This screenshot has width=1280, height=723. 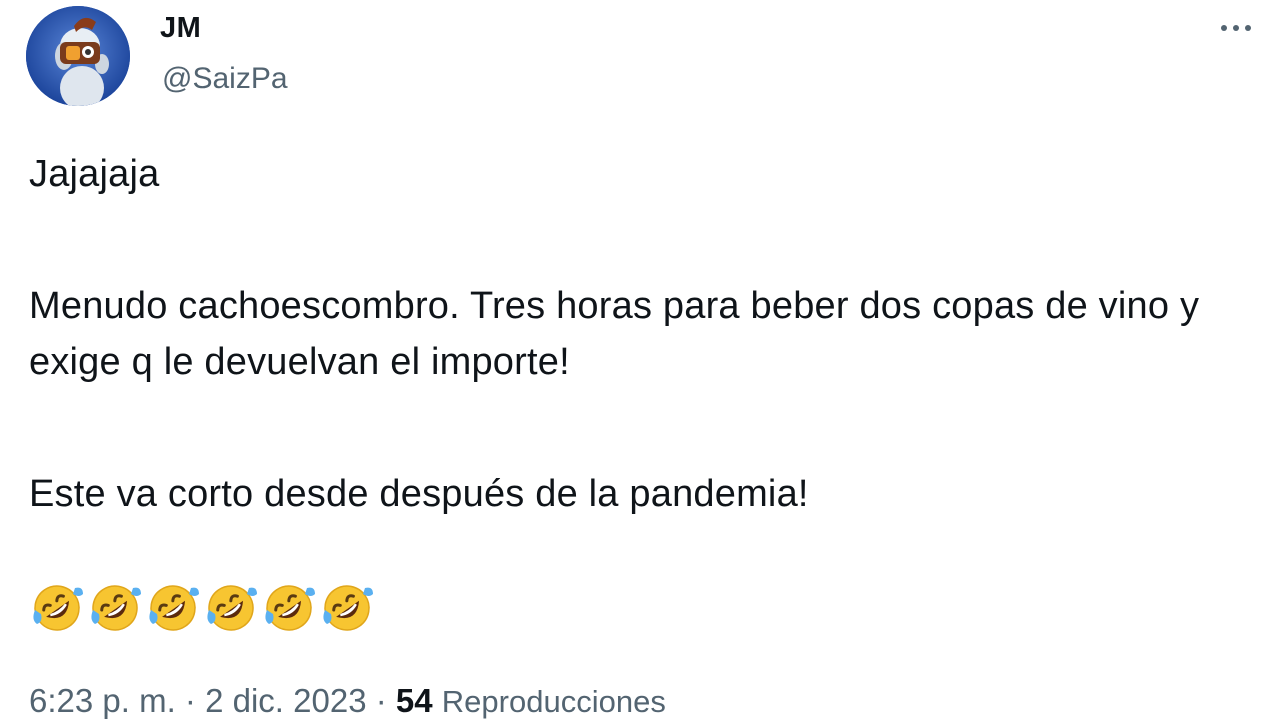 I want to click on tweet-line-1: Jajajaja, so click(x=94, y=174).